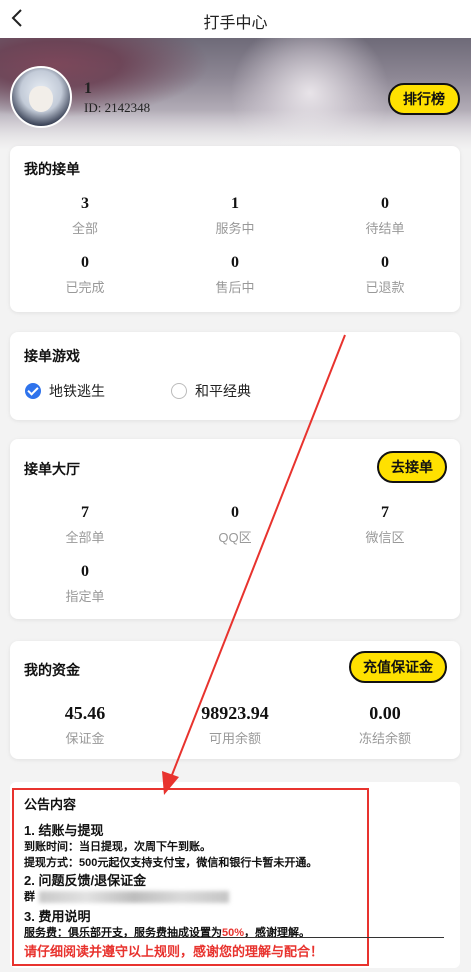 Image resolution: width=471 pixels, height=972 pixels. What do you see at coordinates (385, 215) in the screenshot?
I see `stat-pending-settle: 0 待结单` at bounding box center [385, 215].